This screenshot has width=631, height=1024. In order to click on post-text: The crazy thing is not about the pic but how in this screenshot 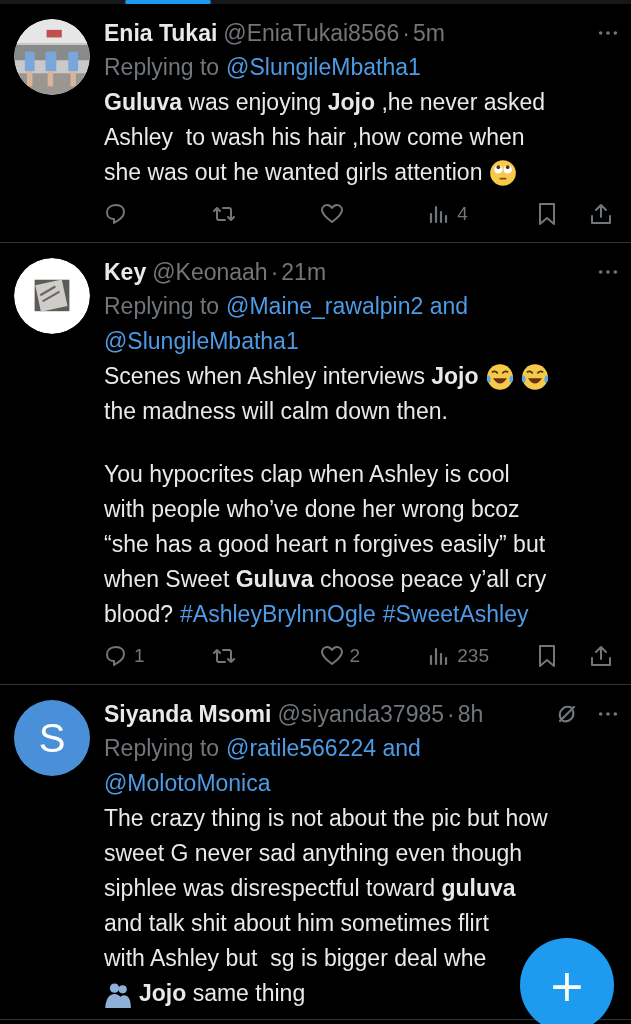, I will do `click(326, 818)`.